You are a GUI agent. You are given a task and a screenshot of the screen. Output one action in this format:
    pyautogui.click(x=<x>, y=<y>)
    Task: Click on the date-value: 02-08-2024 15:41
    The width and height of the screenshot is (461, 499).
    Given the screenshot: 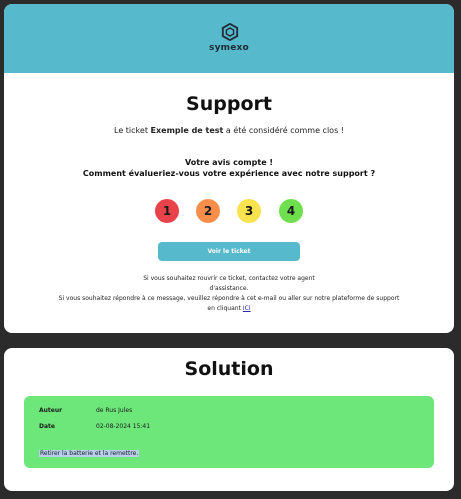 What is the action you would take?
    pyautogui.click(x=123, y=426)
    